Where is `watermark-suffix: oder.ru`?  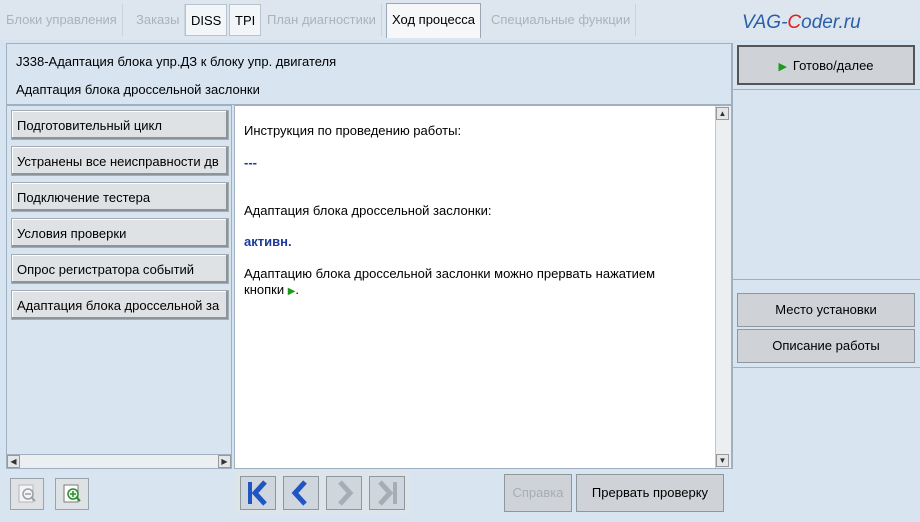 watermark-suffix: oder.ru is located at coordinates (831, 22).